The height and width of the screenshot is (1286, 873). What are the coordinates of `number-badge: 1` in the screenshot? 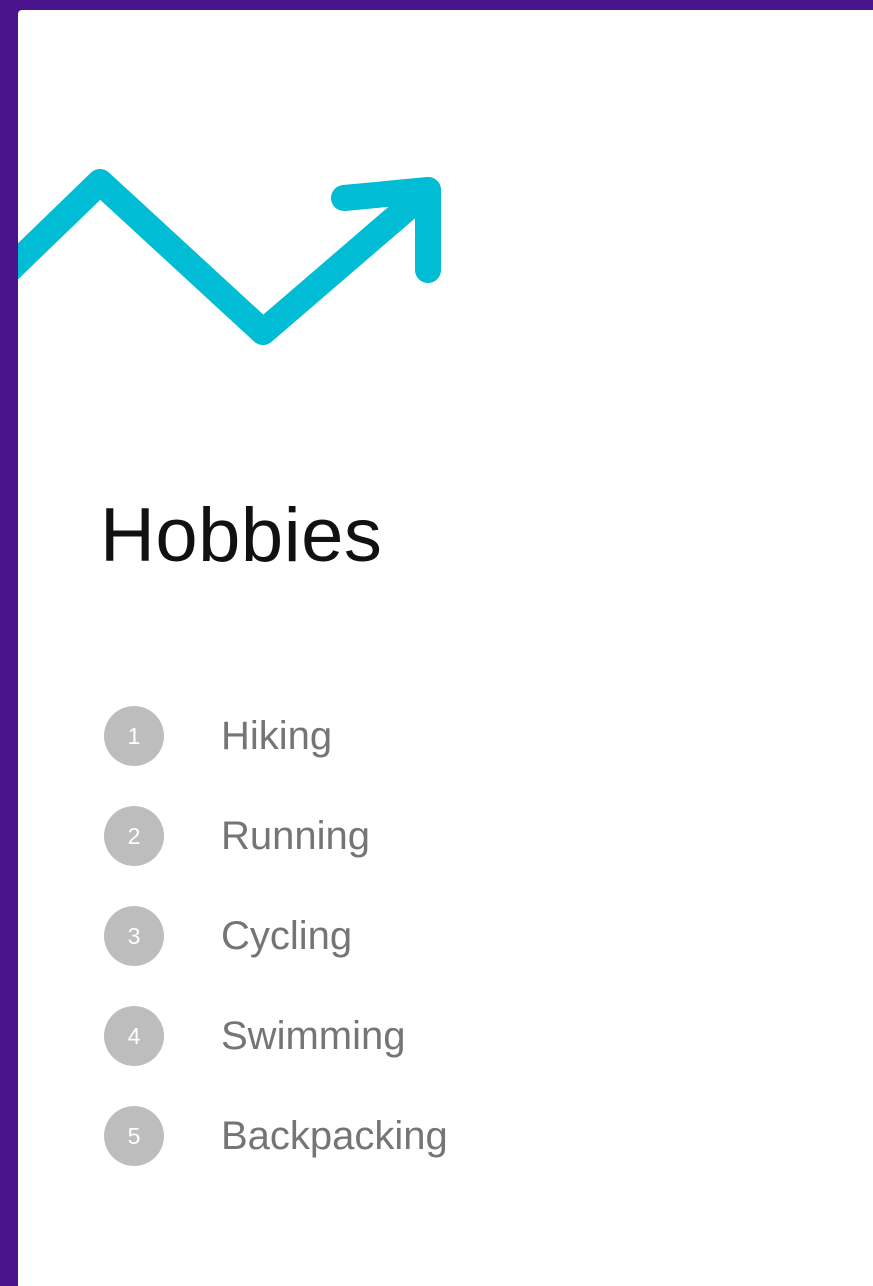 It's located at (134, 736).